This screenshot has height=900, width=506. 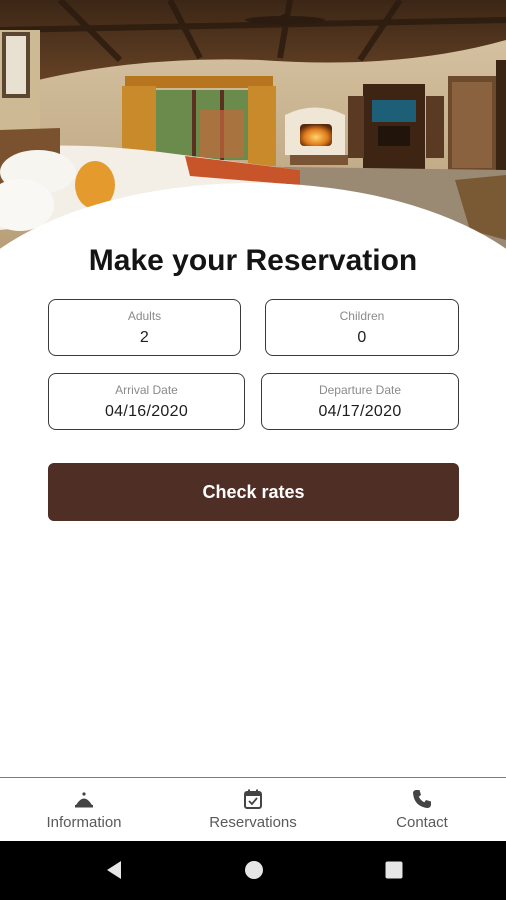 What do you see at coordinates (253, 492) in the screenshot?
I see `check-rates-button: Check rates` at bounding box center [253, 492].